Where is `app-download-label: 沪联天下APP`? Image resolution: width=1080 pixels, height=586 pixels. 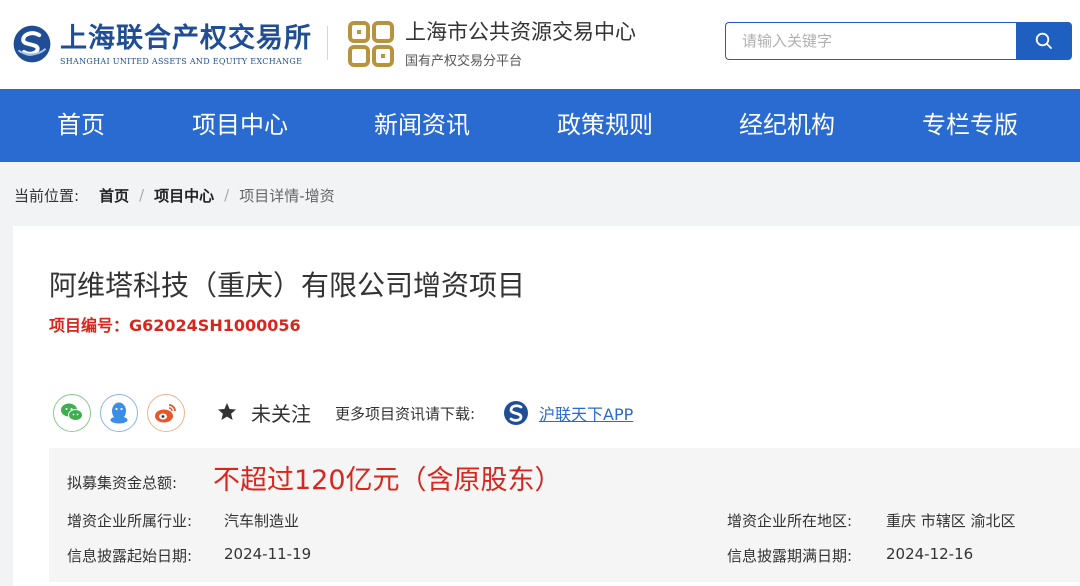
app-download-label: 沪联天下APP is located at coordinates (586, 414).